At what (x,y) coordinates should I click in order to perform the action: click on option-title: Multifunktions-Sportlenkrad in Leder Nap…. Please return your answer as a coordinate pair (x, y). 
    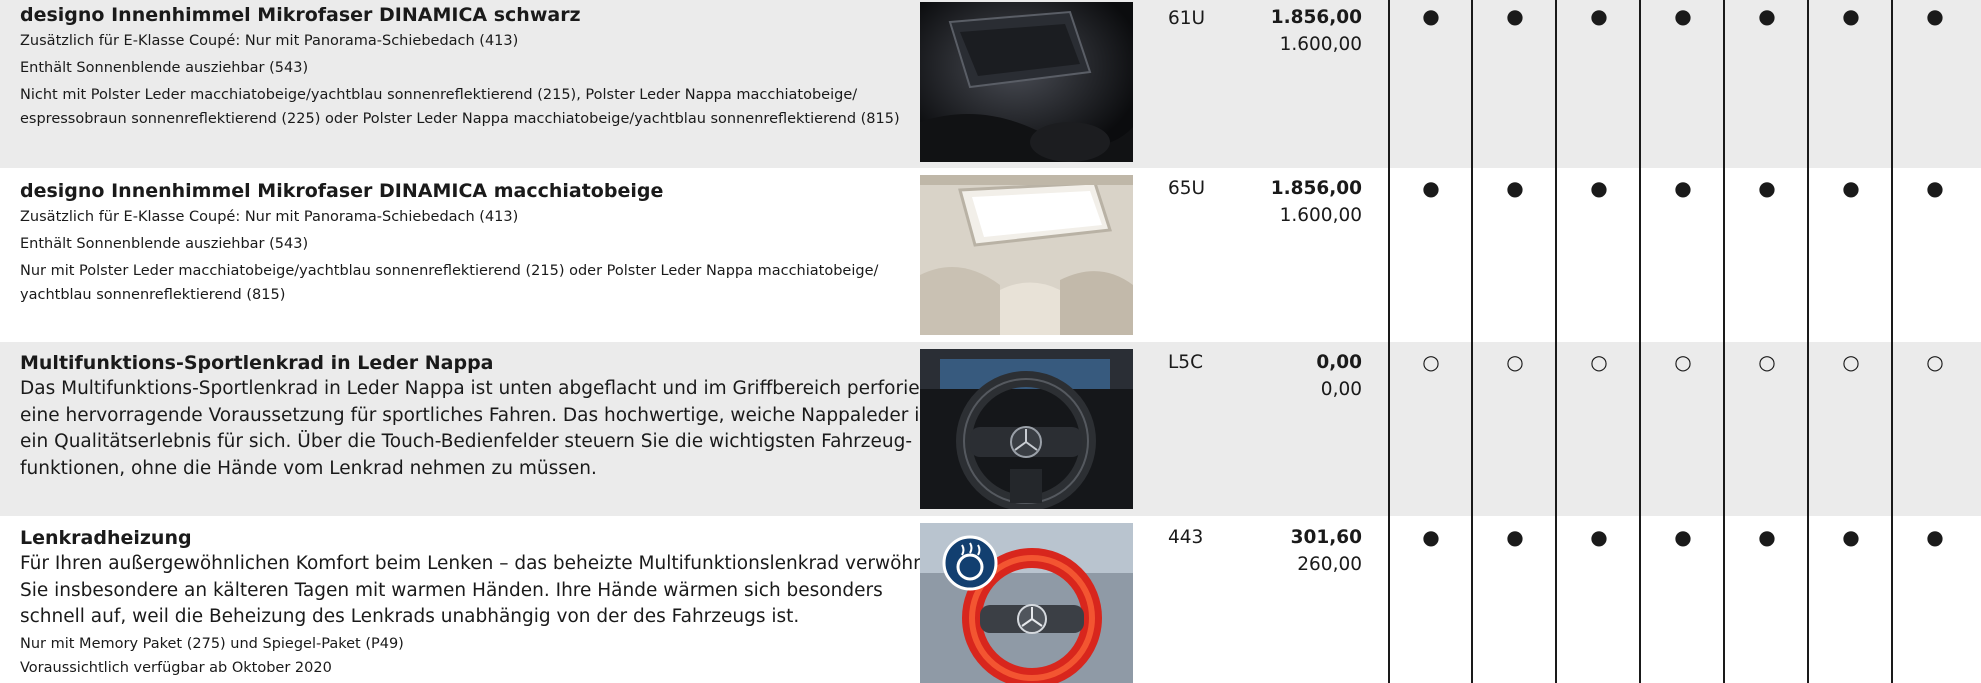
    Looking at the image, I should click on (257, 363).